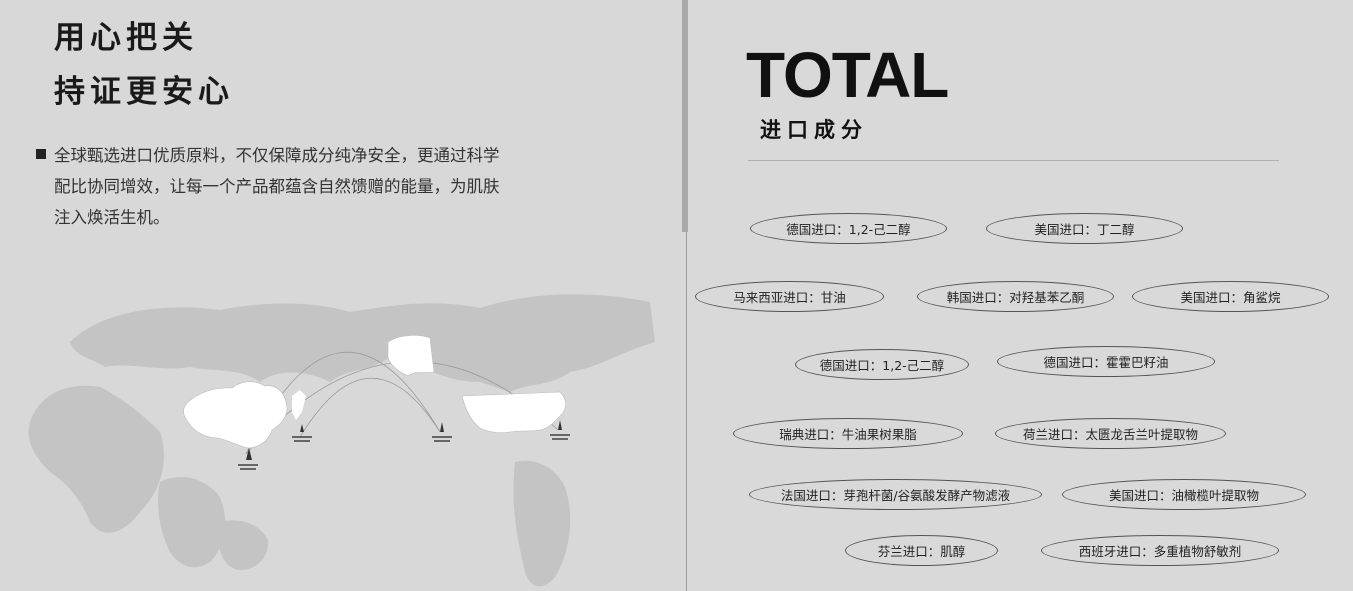  I want to click on panel-divider, so click(686, 411).